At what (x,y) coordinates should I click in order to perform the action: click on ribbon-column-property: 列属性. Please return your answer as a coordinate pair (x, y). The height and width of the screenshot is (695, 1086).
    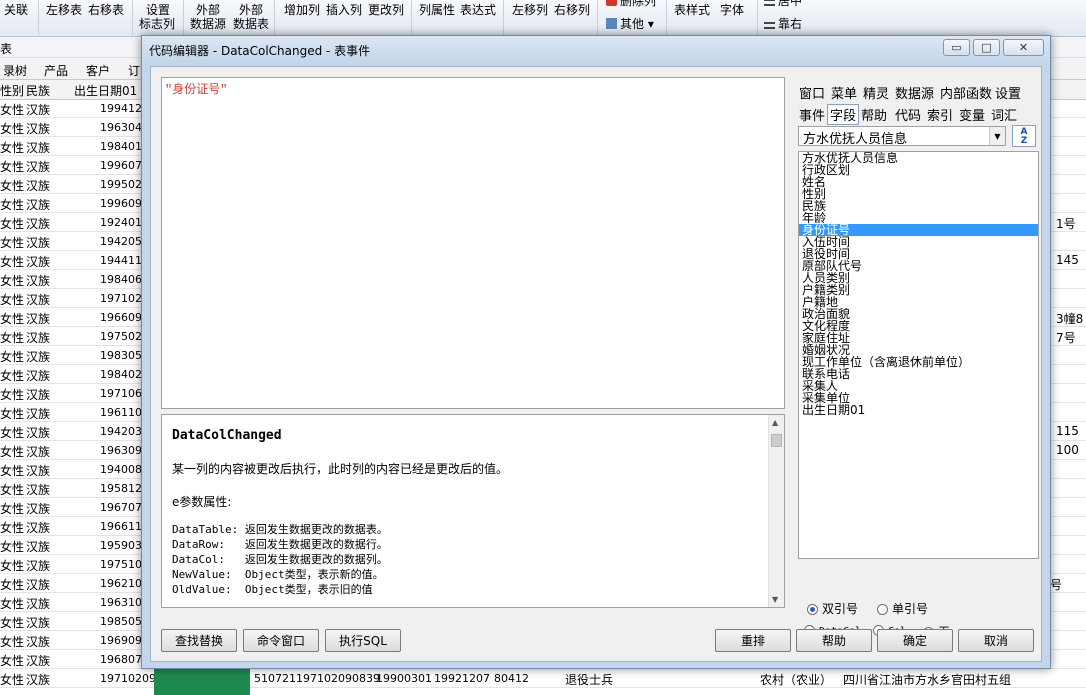
    Looking at the image, I should click on (437, 10).